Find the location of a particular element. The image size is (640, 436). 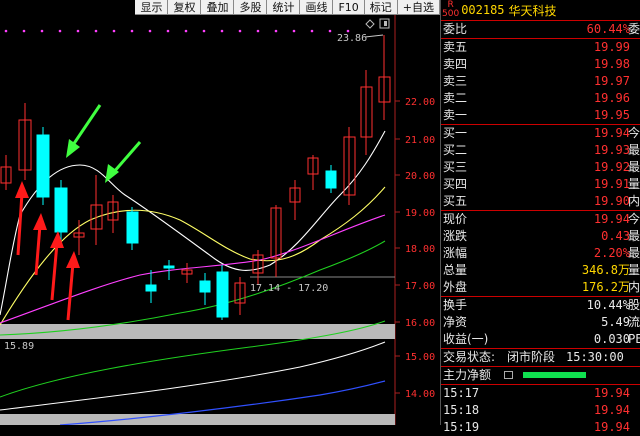

ask-row: 卖三 19.97 is located at coordinates (540, 81).